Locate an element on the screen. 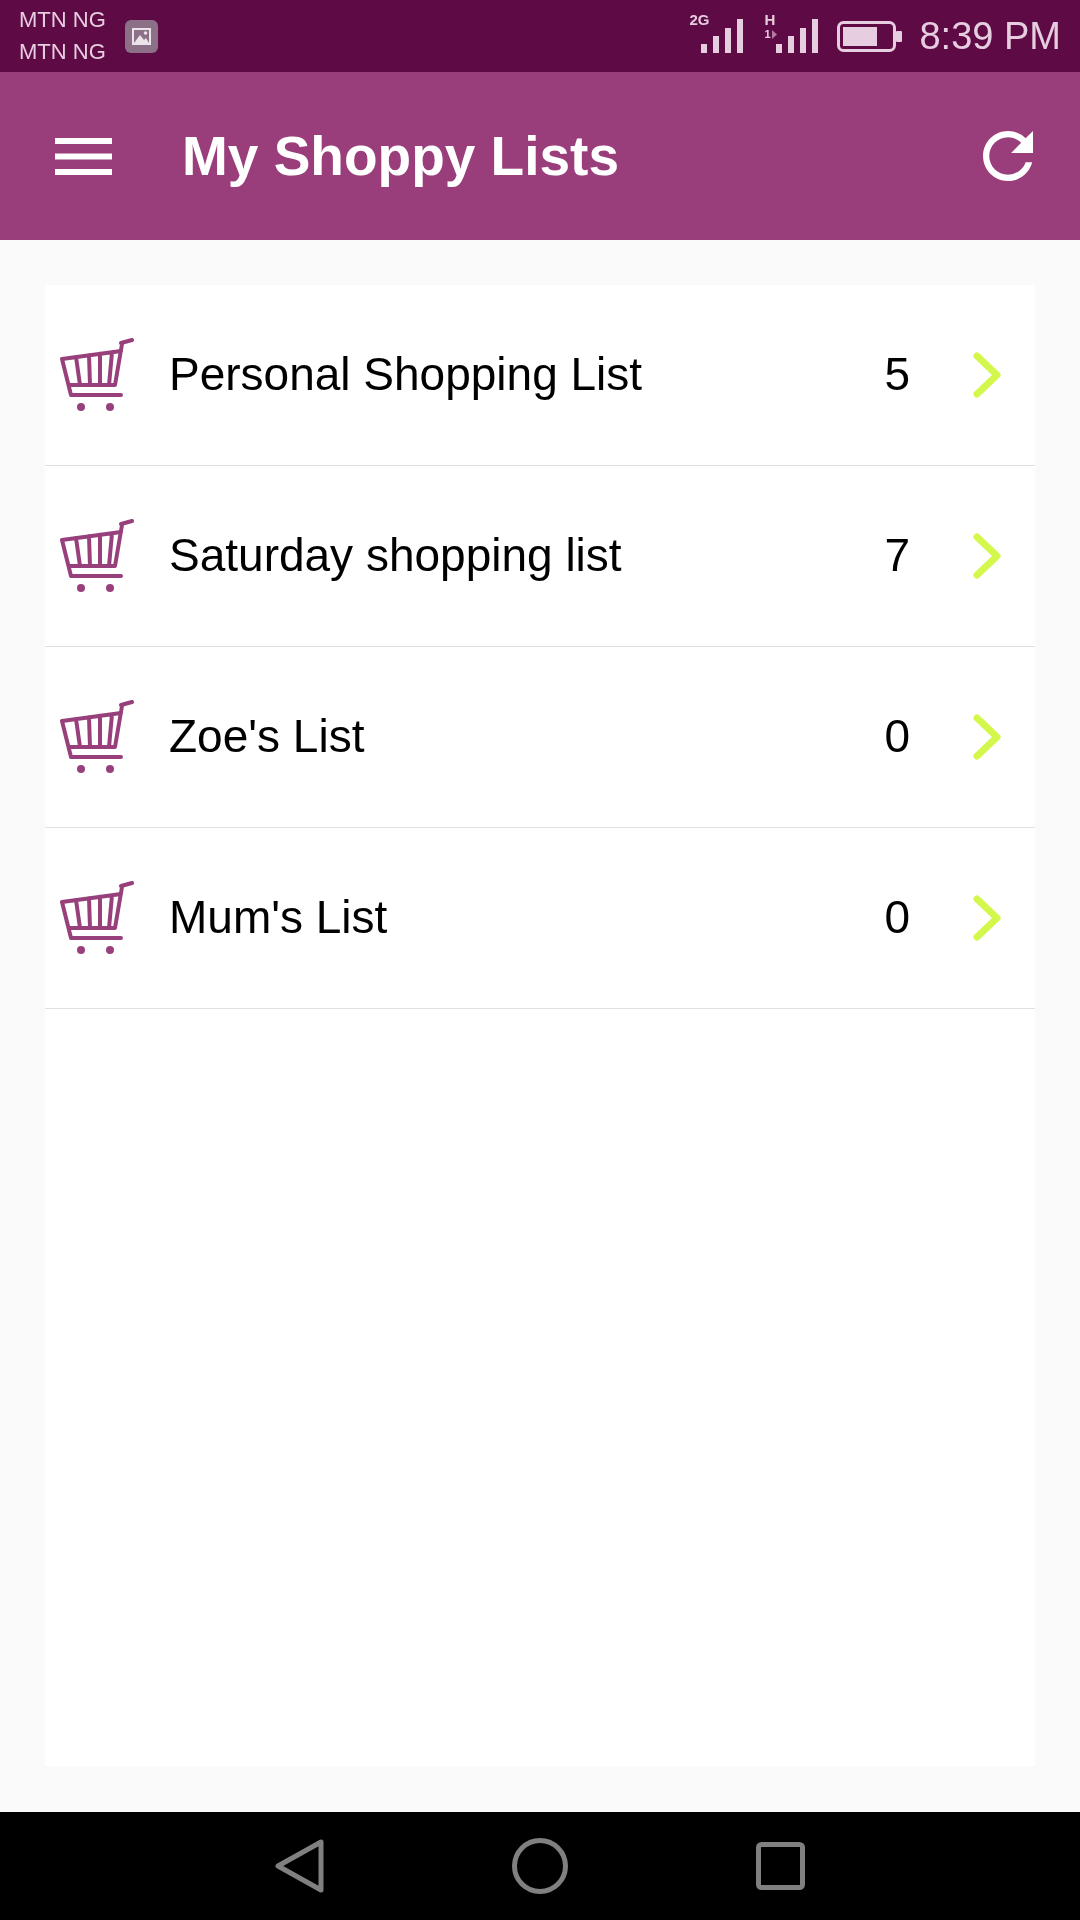 The width and height of the screenshot is (1080, 1920). list-row: Mum's List 0 is located at coordinates (540, 918).